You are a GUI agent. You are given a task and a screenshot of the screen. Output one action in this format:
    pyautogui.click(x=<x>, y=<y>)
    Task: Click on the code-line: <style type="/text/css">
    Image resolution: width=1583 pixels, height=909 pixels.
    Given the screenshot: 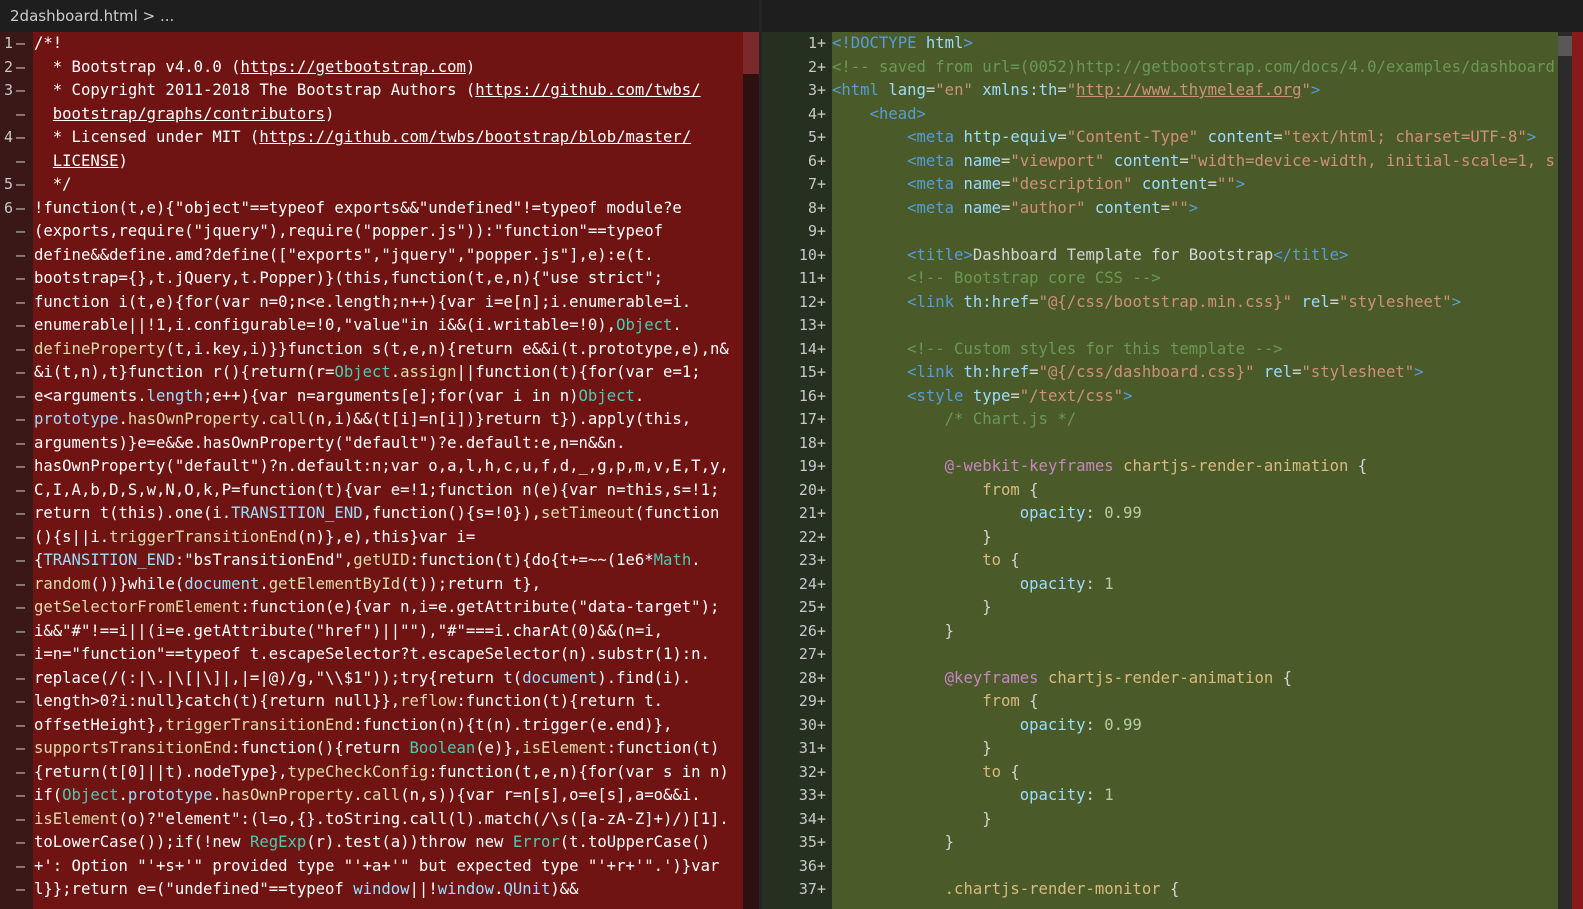 What is the action you would take?
    pyautogui.click(x=982, y=397)
    